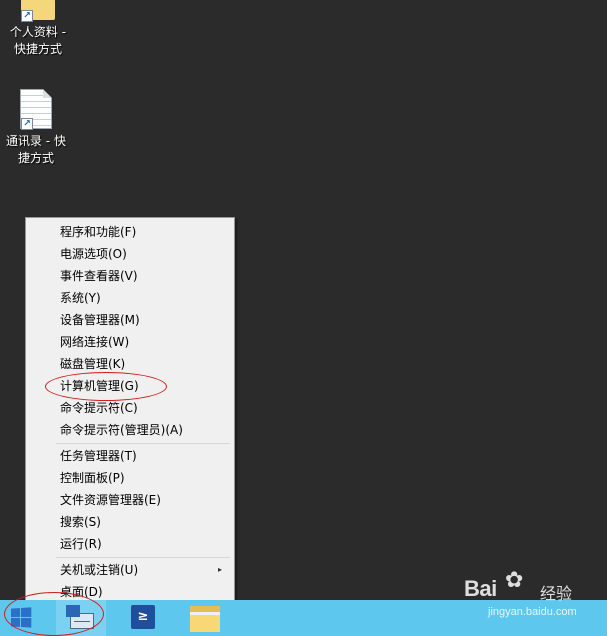  I want to click on menu-item-event-viewer: 事件查看器(V), so click(130, 276).